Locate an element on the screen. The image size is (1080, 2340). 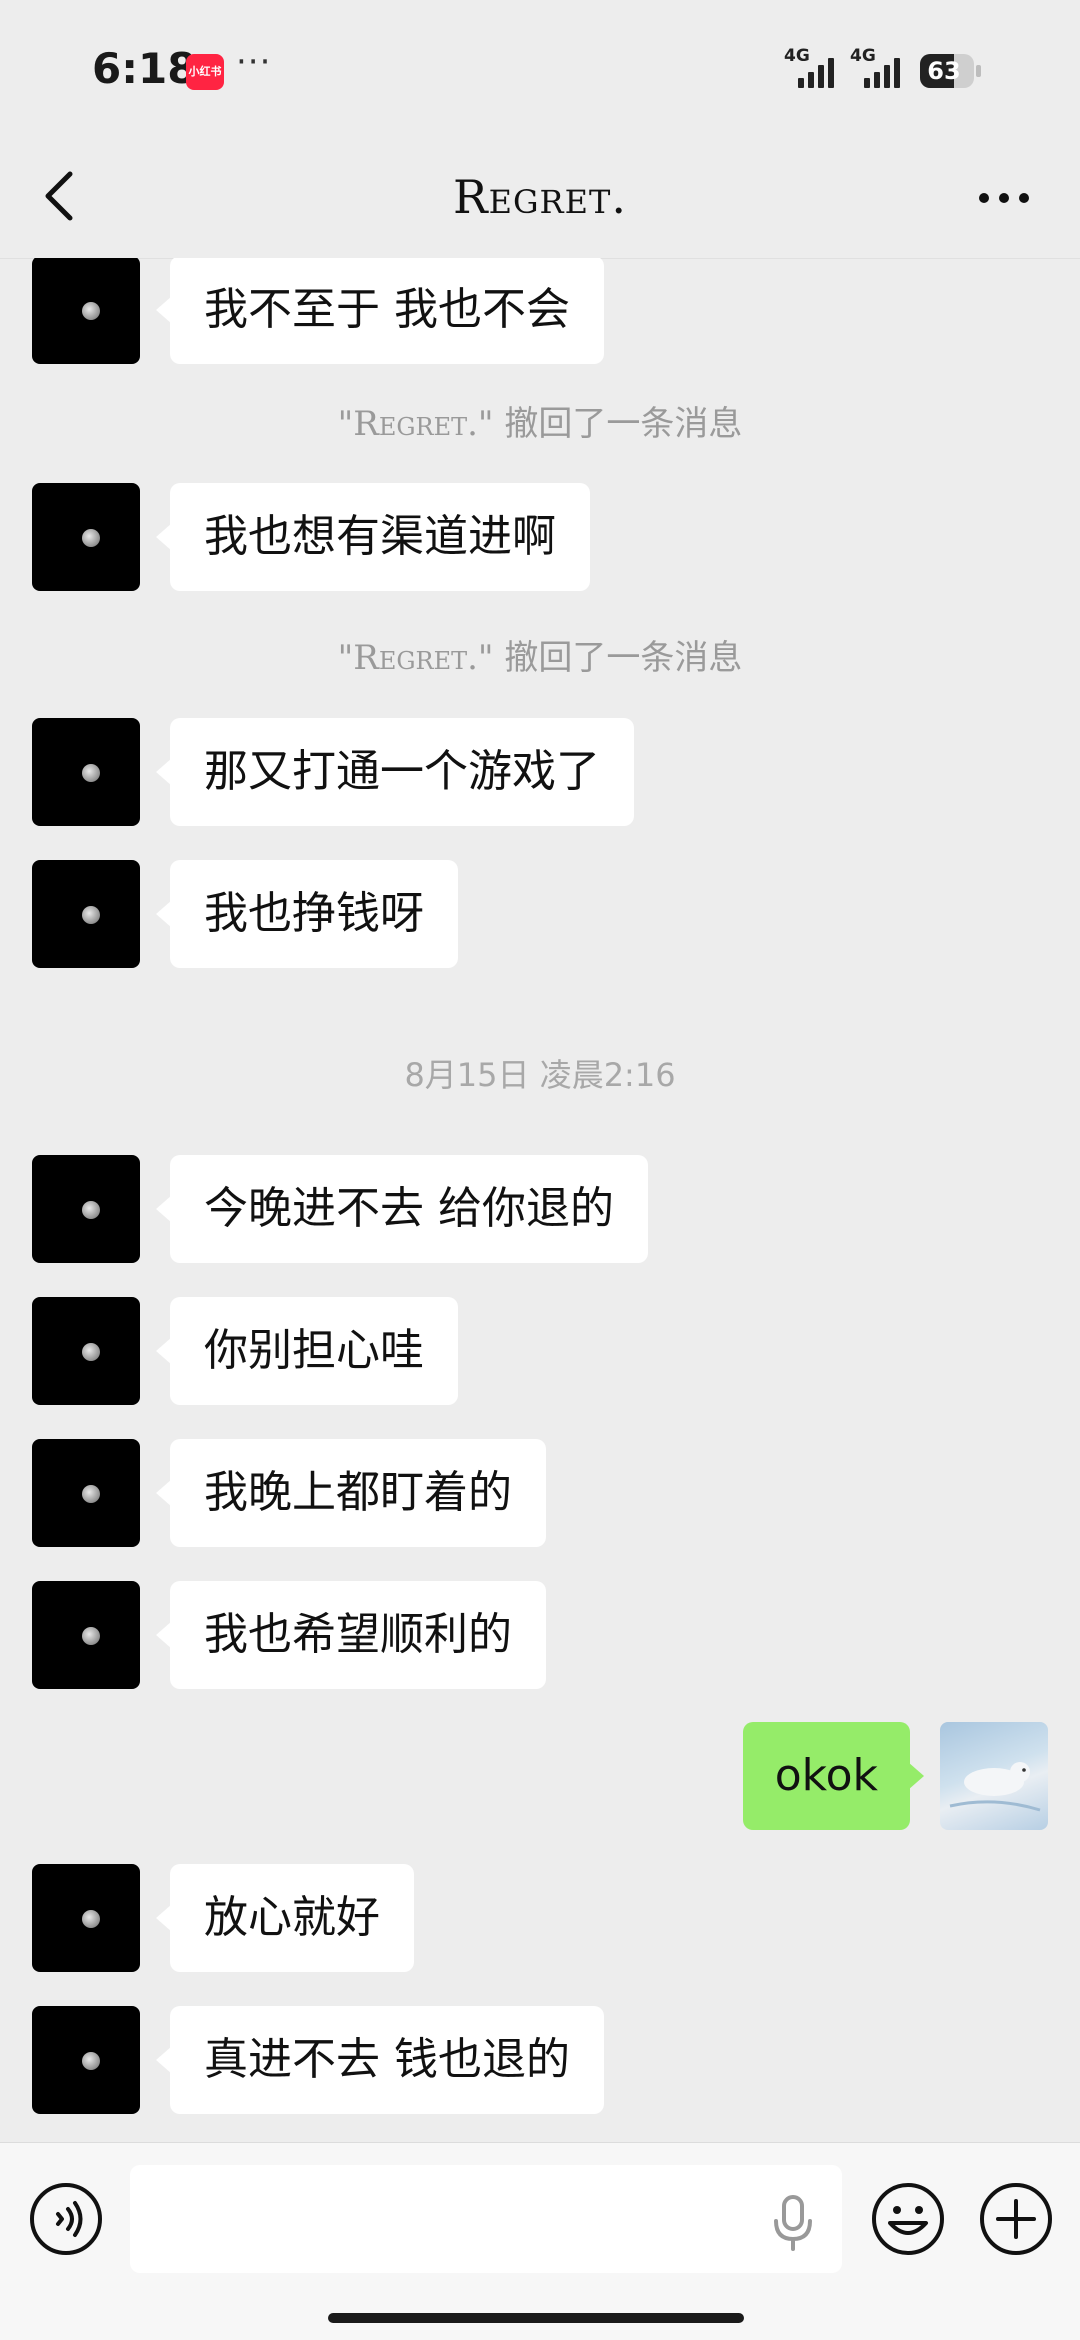
battery-level: 63 is located at coordinates (944, 71).